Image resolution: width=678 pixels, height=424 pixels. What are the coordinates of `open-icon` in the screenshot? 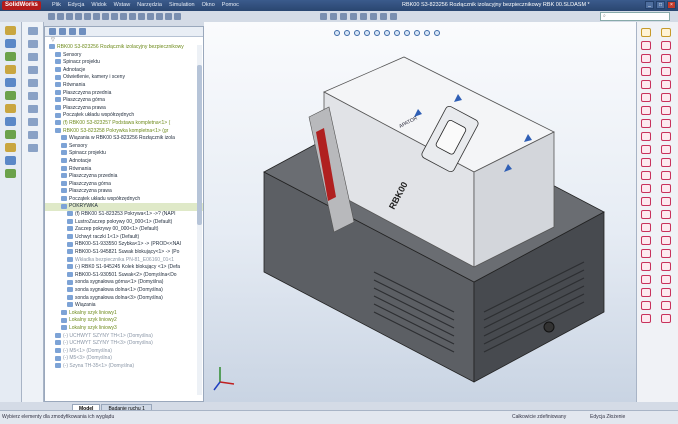 It's located at (60, 16).